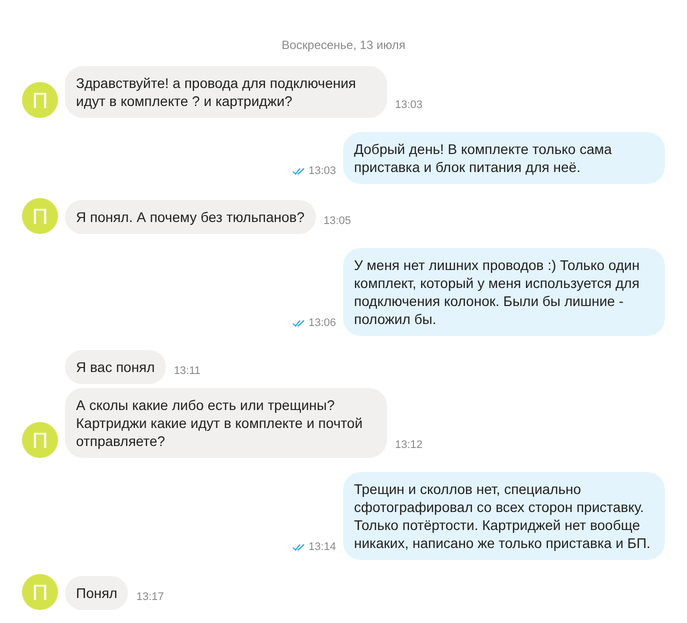 This screenshot has height=623, width=687. I want to click on message-time: 13:17, so click(150, 597).